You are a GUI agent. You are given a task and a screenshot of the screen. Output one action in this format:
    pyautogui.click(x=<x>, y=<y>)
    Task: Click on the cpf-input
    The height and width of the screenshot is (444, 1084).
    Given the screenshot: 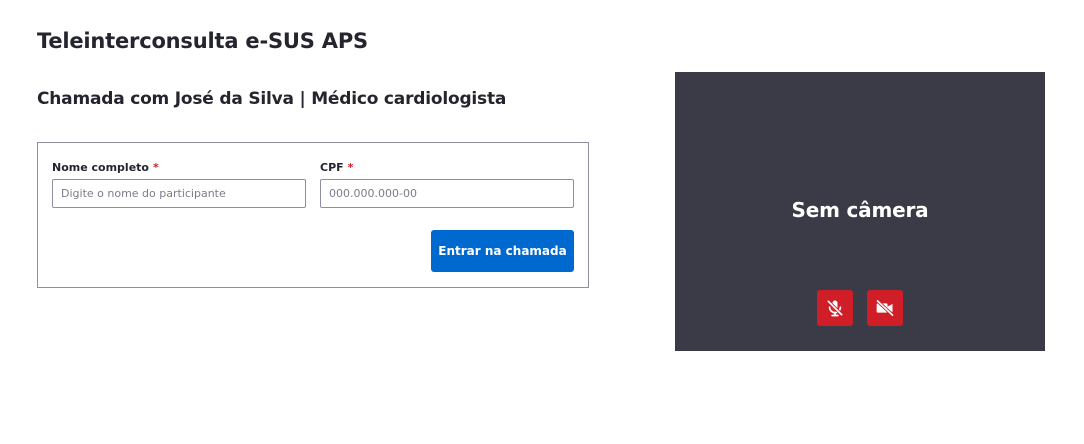 What is the action you would take?
    pyautogui.click(x=447, y=193)
    